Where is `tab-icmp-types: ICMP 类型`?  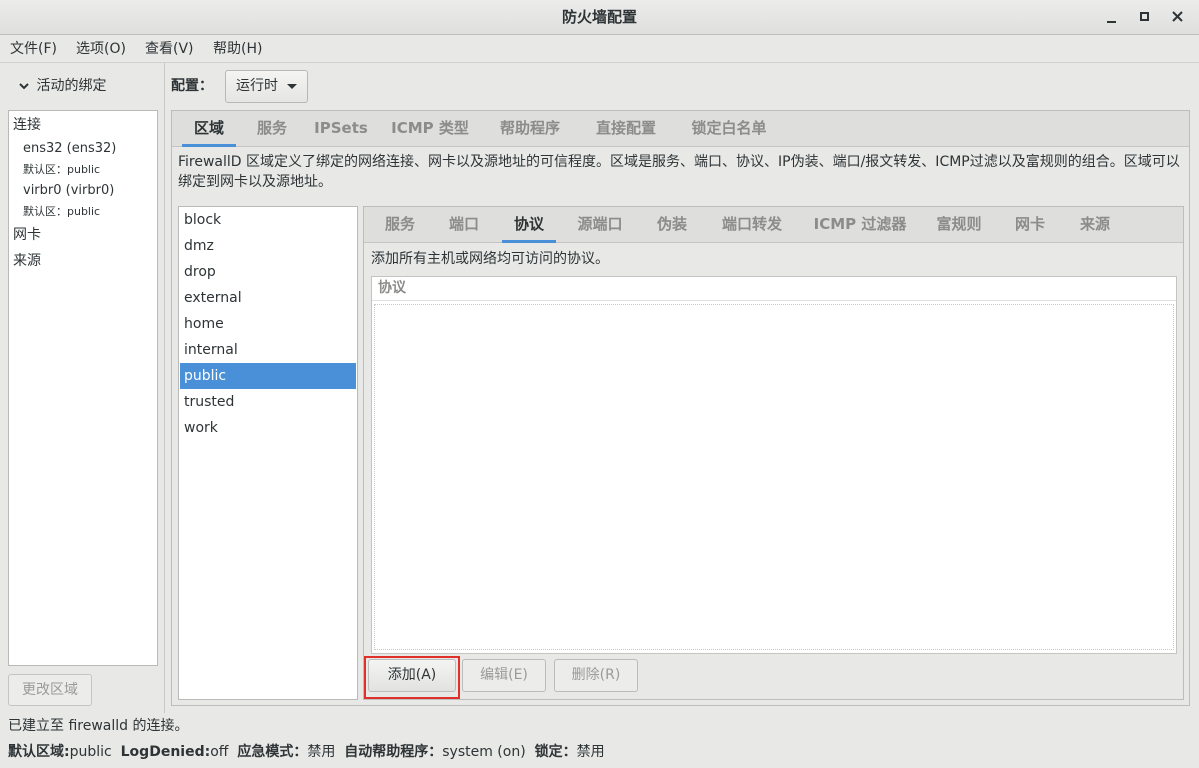
tab-icmp-types: ICMP 类型 is located at coordinates (430, 129).